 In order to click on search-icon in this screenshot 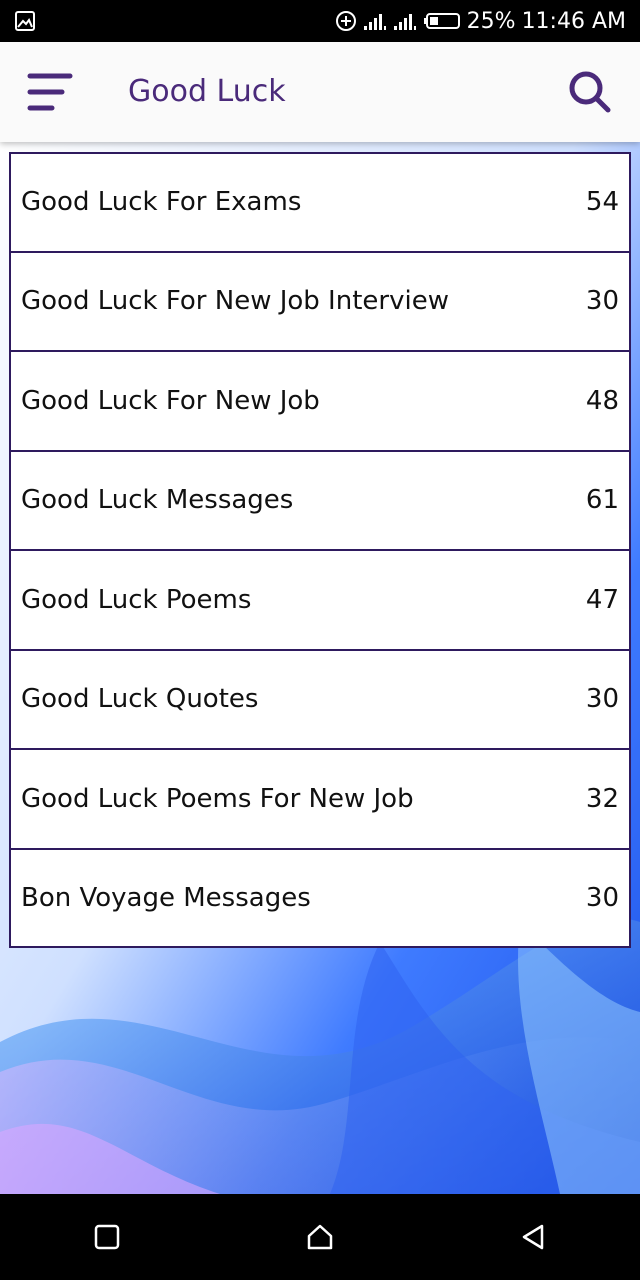, I will do `click(590, 92)`.